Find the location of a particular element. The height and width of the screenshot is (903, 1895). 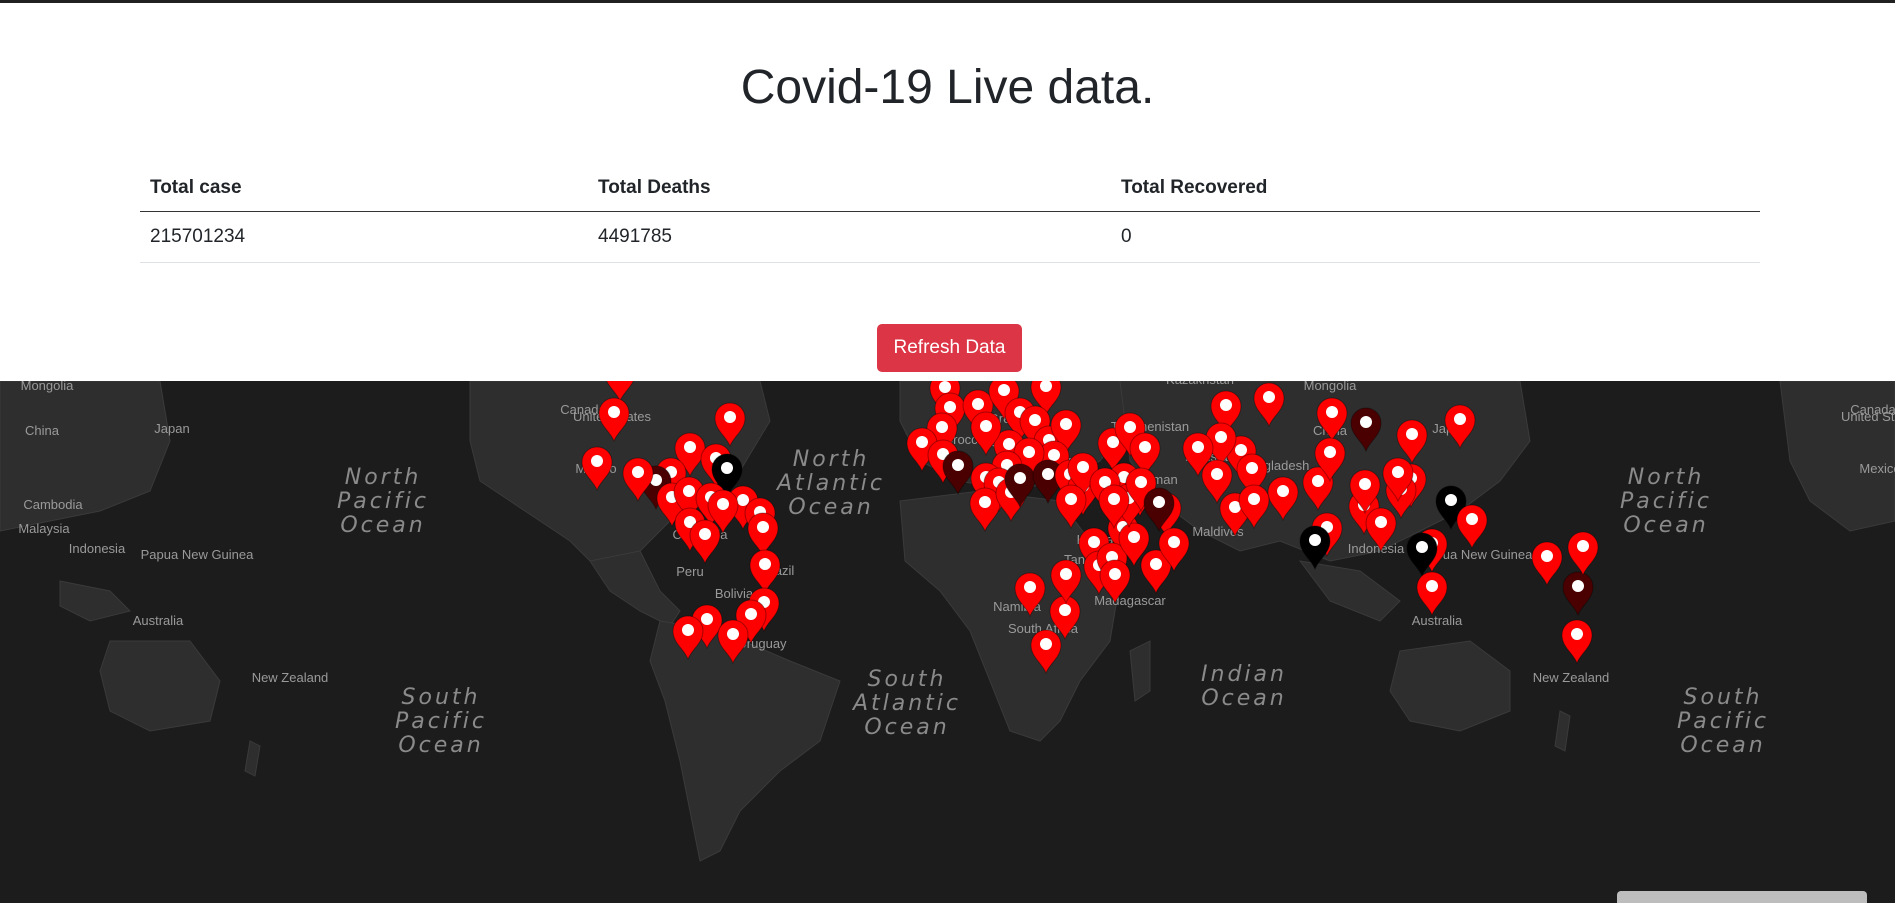

total-recovered-header: Total Recovered is located at coordinates (1435, 188).